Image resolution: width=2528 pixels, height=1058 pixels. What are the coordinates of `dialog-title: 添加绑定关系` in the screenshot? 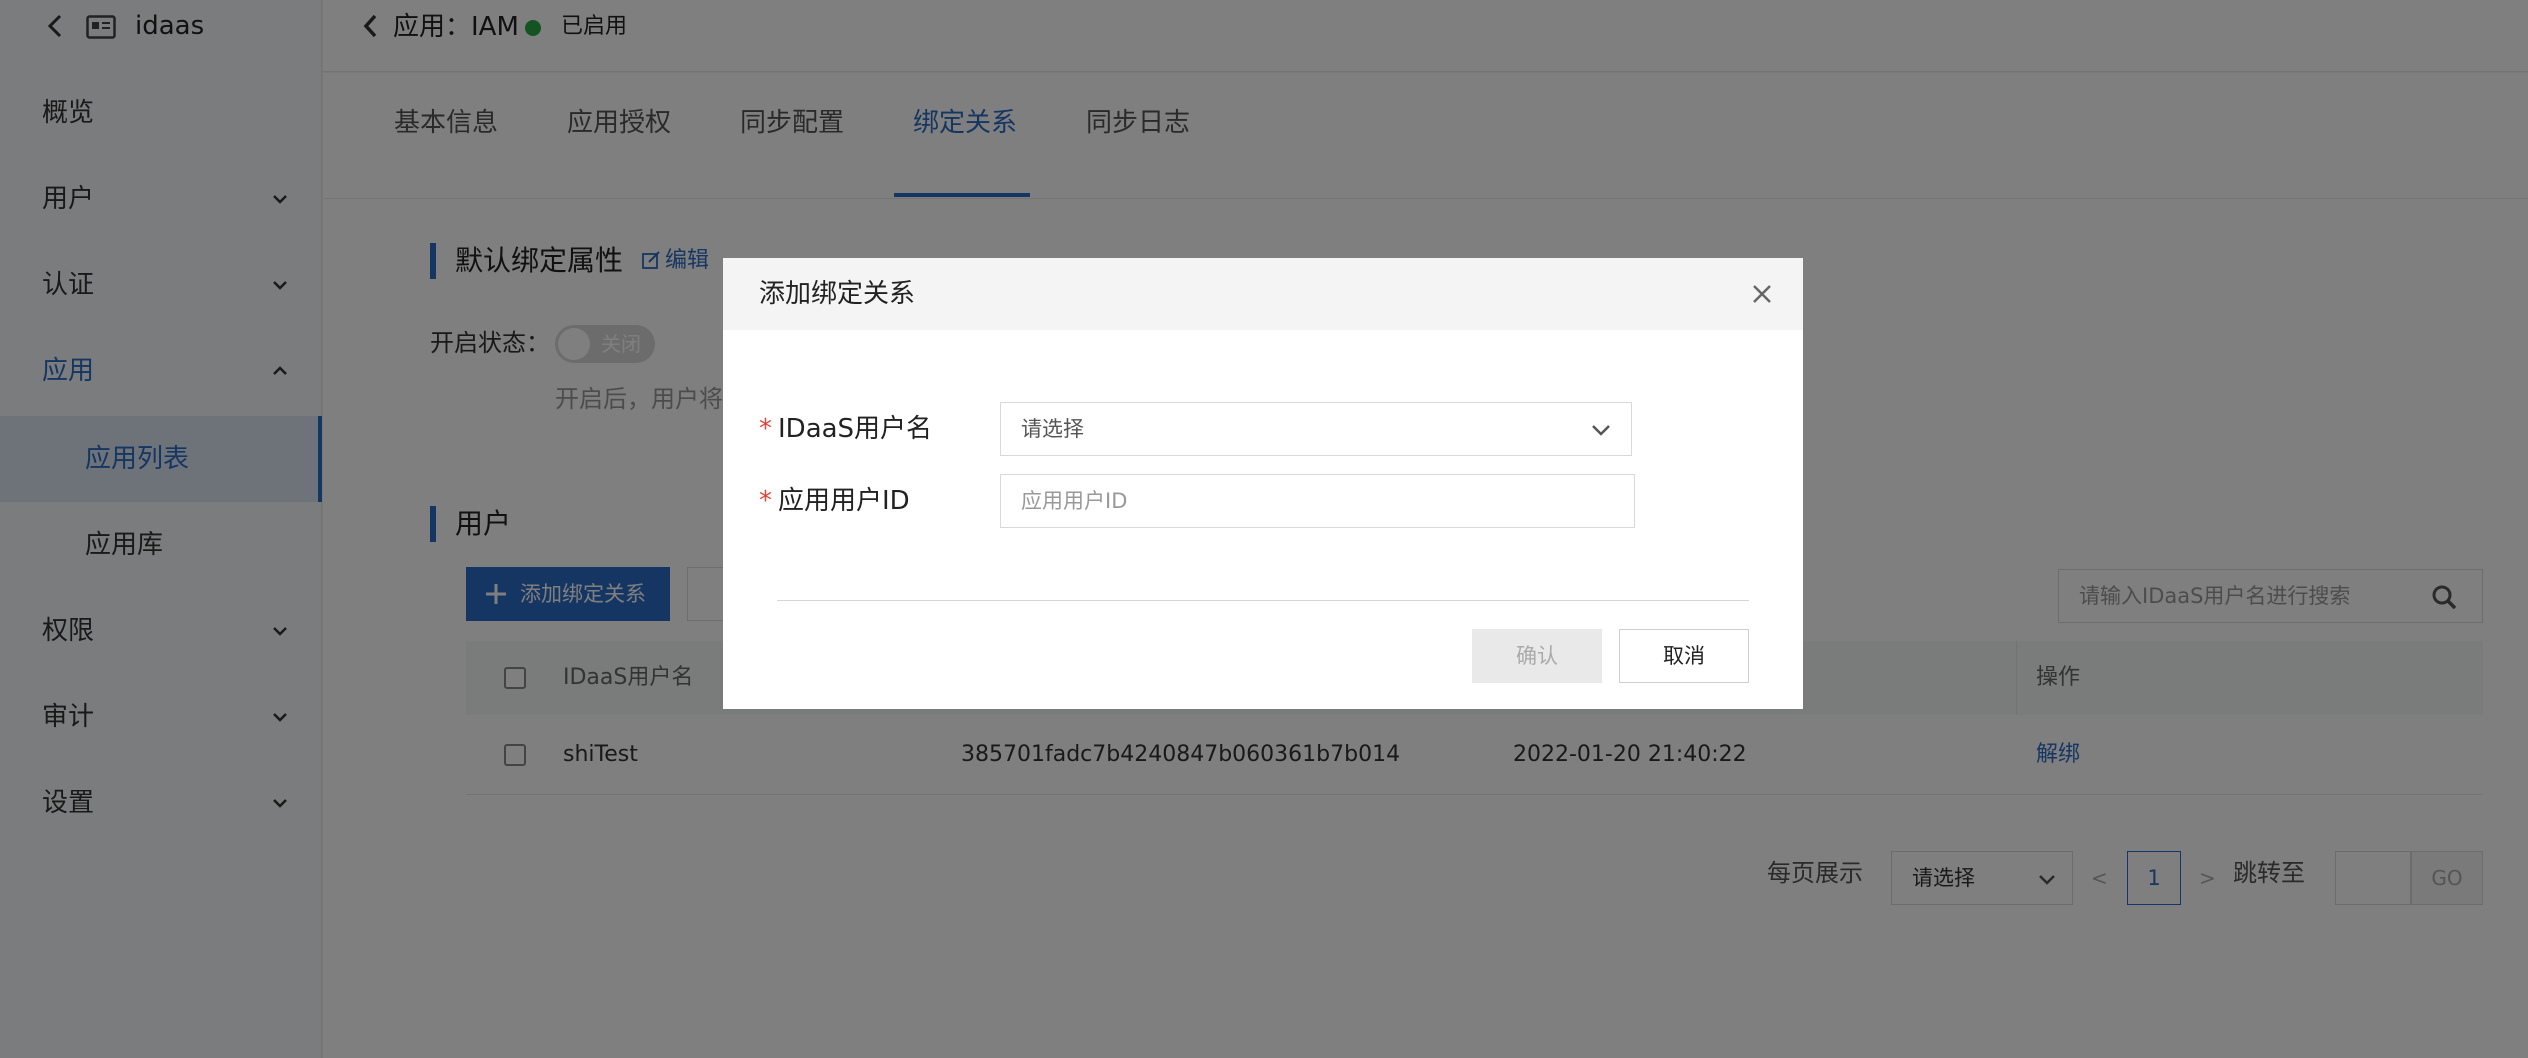 It's located at (837, 294).